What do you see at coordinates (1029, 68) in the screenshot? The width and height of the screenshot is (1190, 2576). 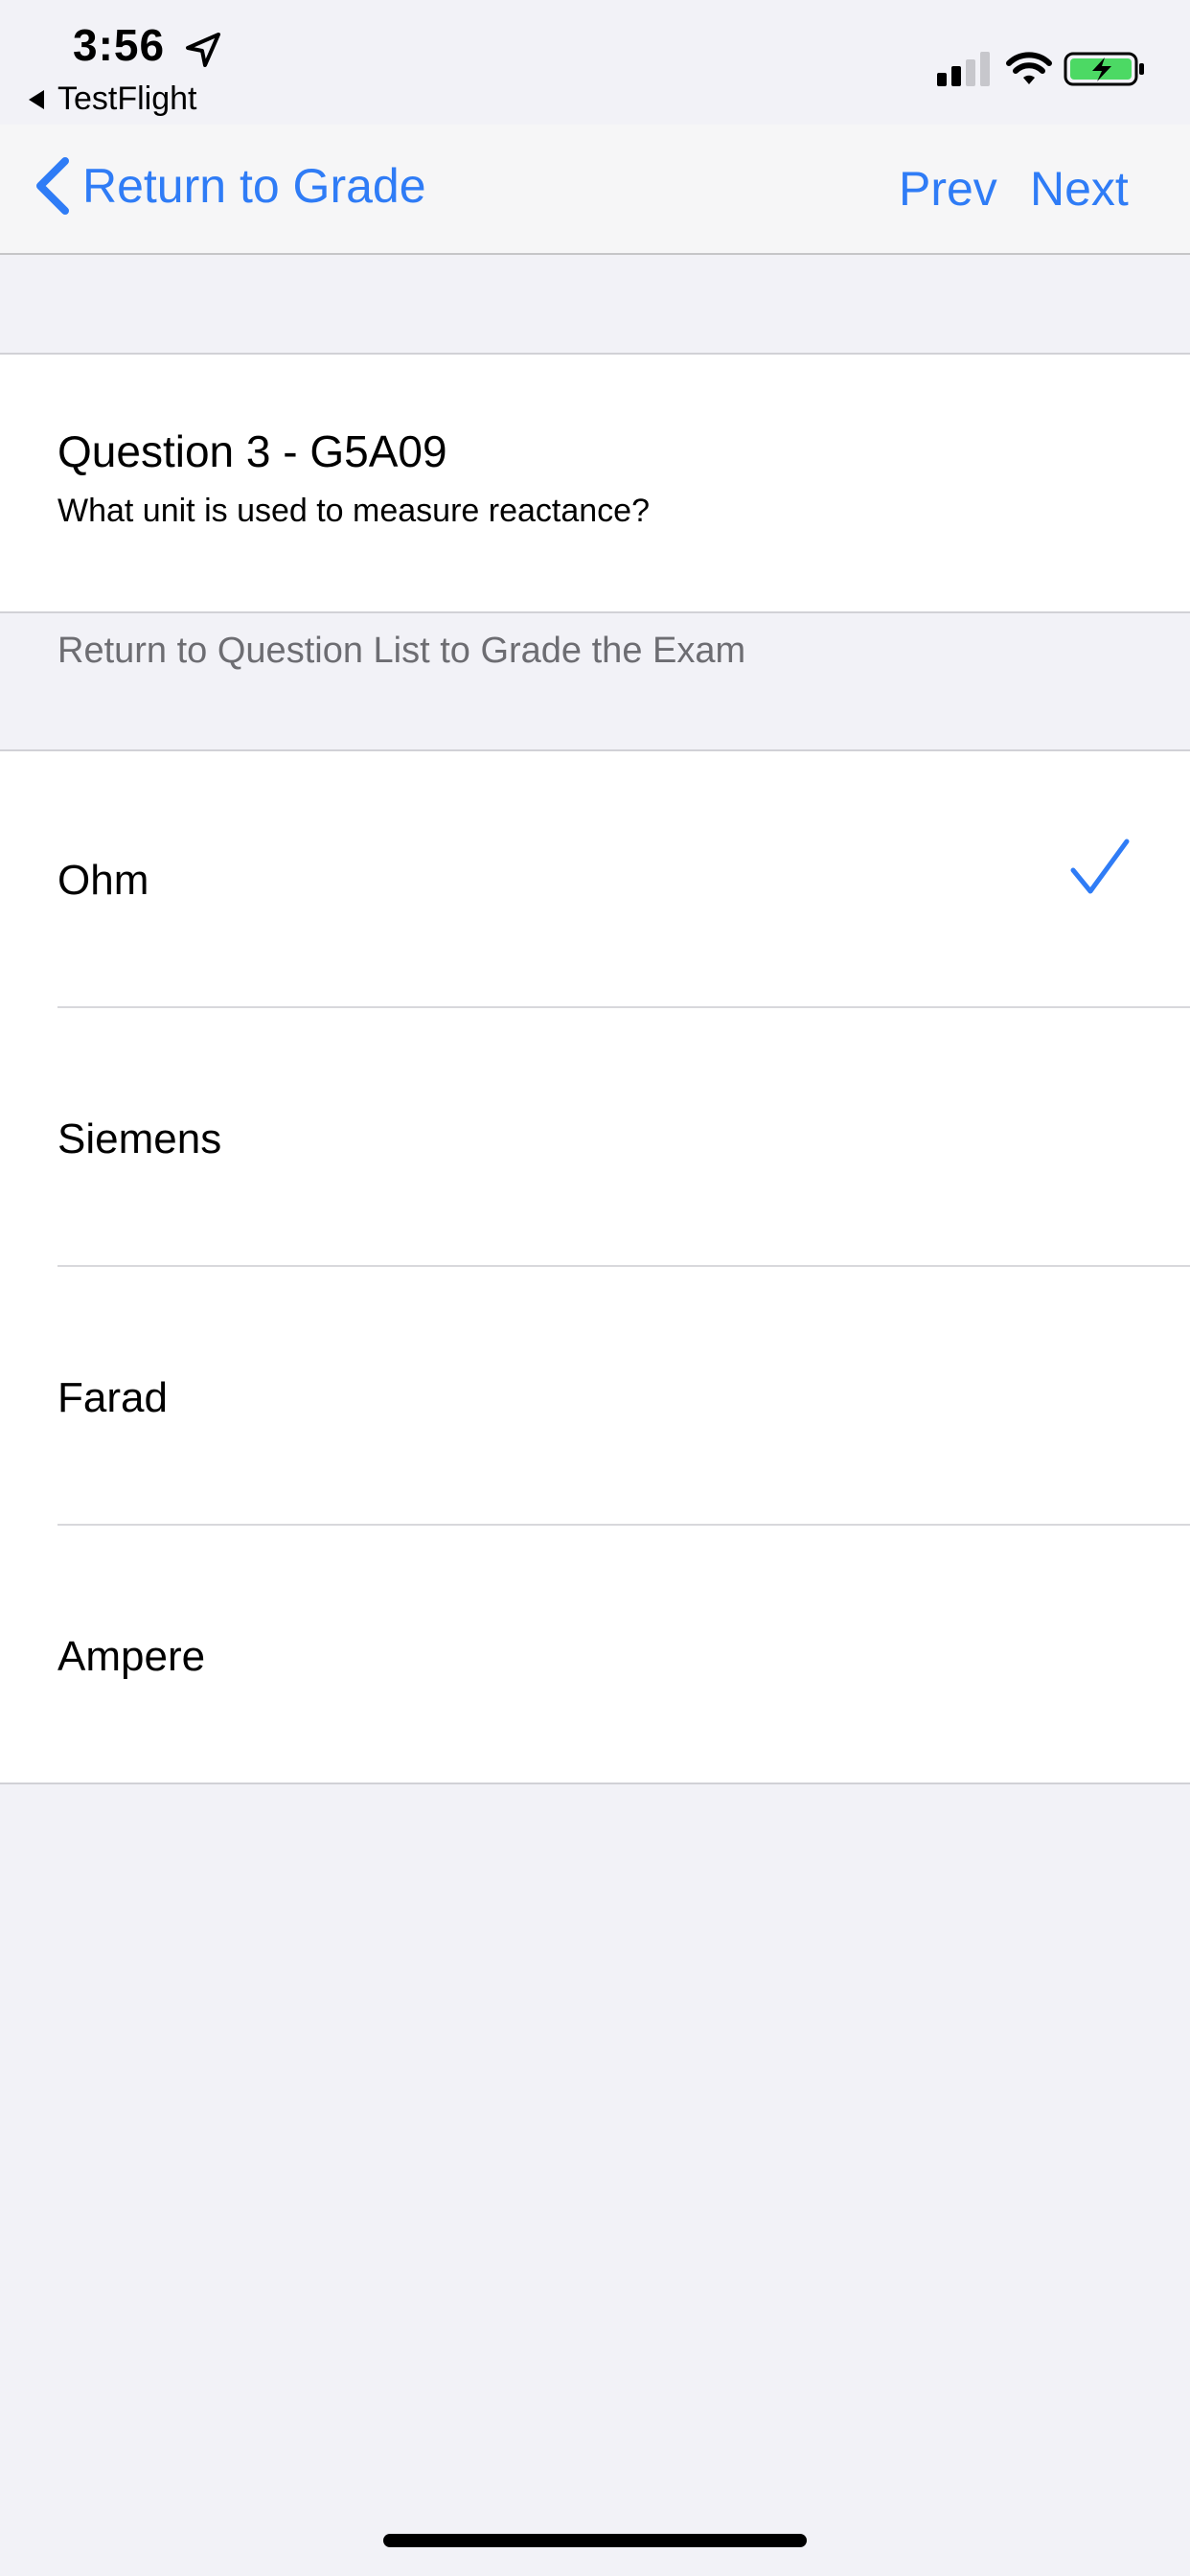 I see `wifi-icon` at bounding box center [1029, 68].